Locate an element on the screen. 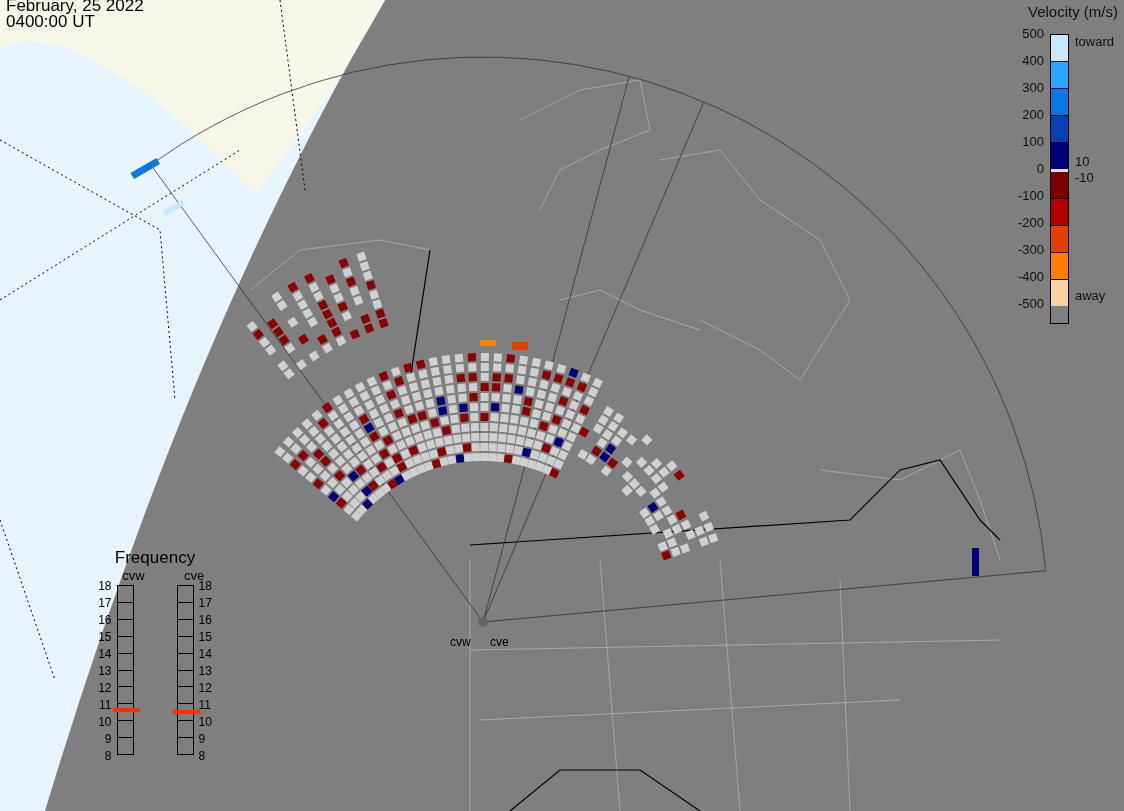  legend-title: Velocity (m/s) is located at coordinates (1073, 11).